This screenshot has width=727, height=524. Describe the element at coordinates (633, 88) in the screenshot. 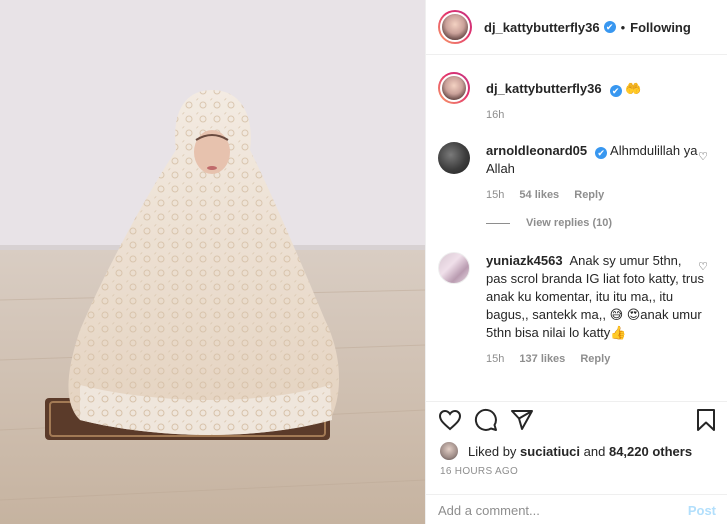

I see `caption-emoji: 🤲` at that location.